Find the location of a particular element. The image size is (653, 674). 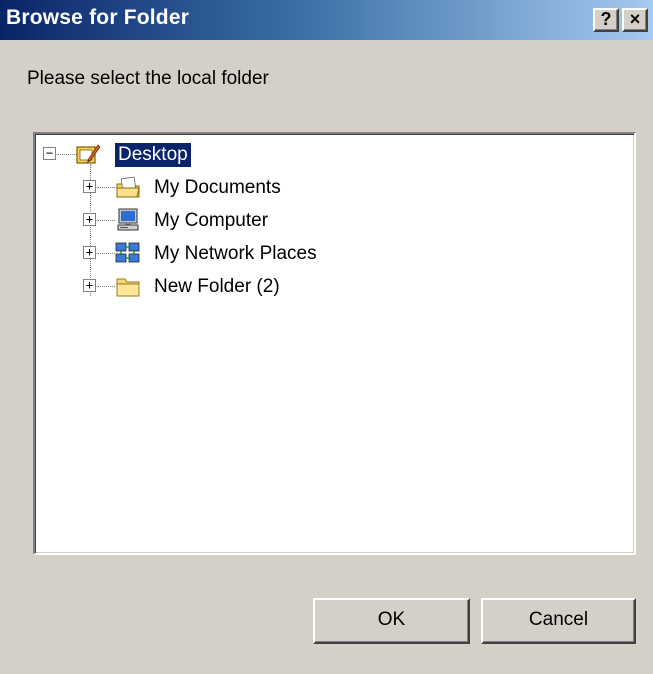

tree-node-my-network-places: + My Network Places is located at coordinates (205, 254).